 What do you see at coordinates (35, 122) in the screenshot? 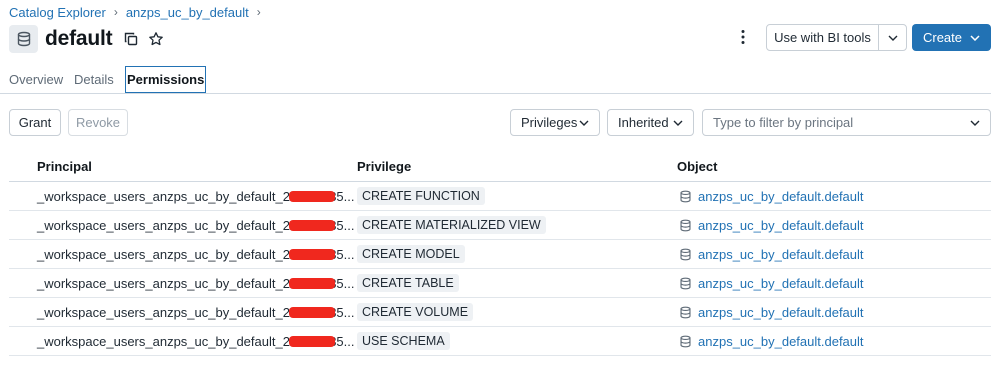
I see `grant-button: Grant` at bounding box center [35, 122].